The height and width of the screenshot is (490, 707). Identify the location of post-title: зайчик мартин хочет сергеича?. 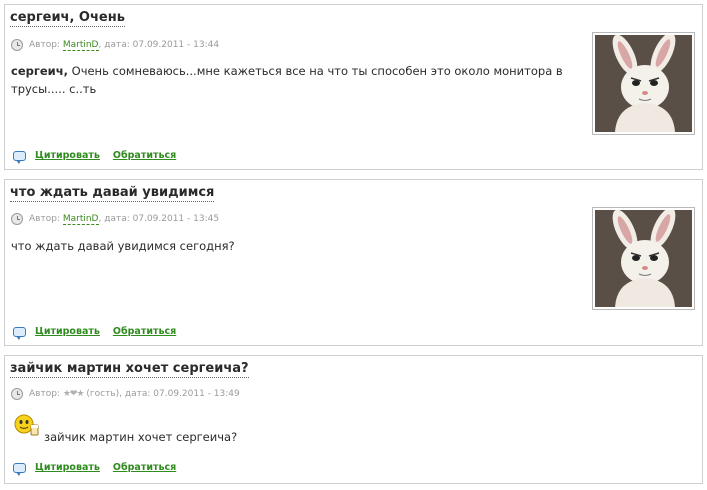
(129, 369).